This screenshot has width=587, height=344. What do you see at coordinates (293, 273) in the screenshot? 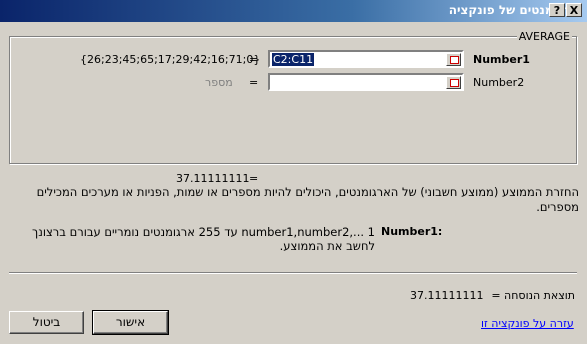
I see `separator` at bounding box center [293, 273].